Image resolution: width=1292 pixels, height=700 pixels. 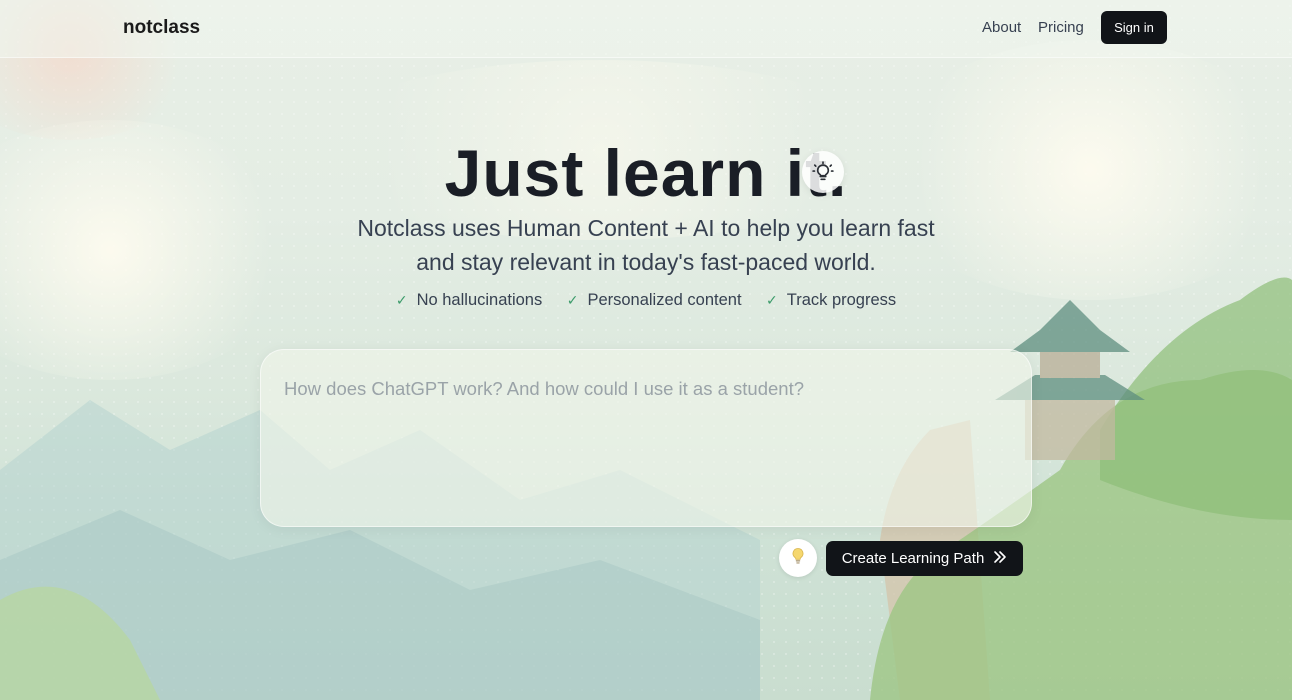 What do you see at coordinates (913, 558) in the screenshot?
I see `create-learning-path-label: Create Learning Path` at bounding box center [913, 558].